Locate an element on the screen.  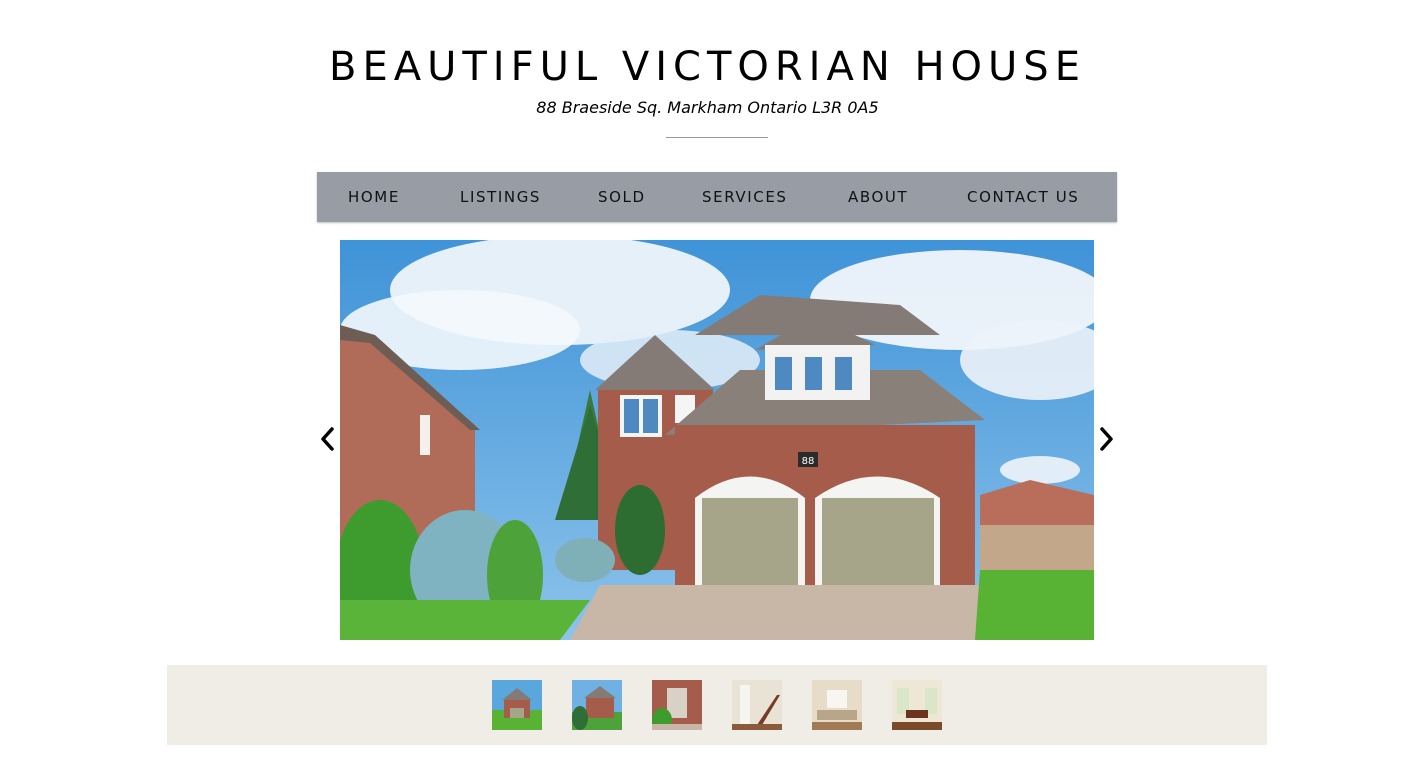
title-divider is located at coordinates (717, 137).